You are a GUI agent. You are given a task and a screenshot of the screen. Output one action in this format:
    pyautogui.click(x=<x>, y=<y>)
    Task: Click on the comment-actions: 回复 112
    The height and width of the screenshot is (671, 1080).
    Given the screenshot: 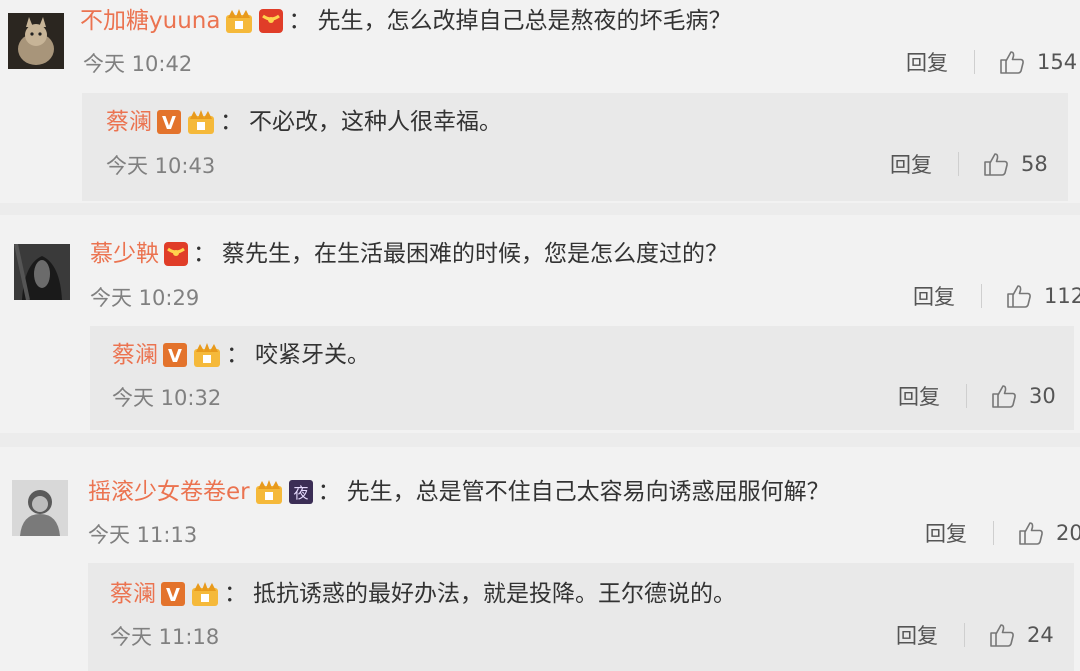 What is the action you would take?
    pyautogui.click(x=996, y=296)
    